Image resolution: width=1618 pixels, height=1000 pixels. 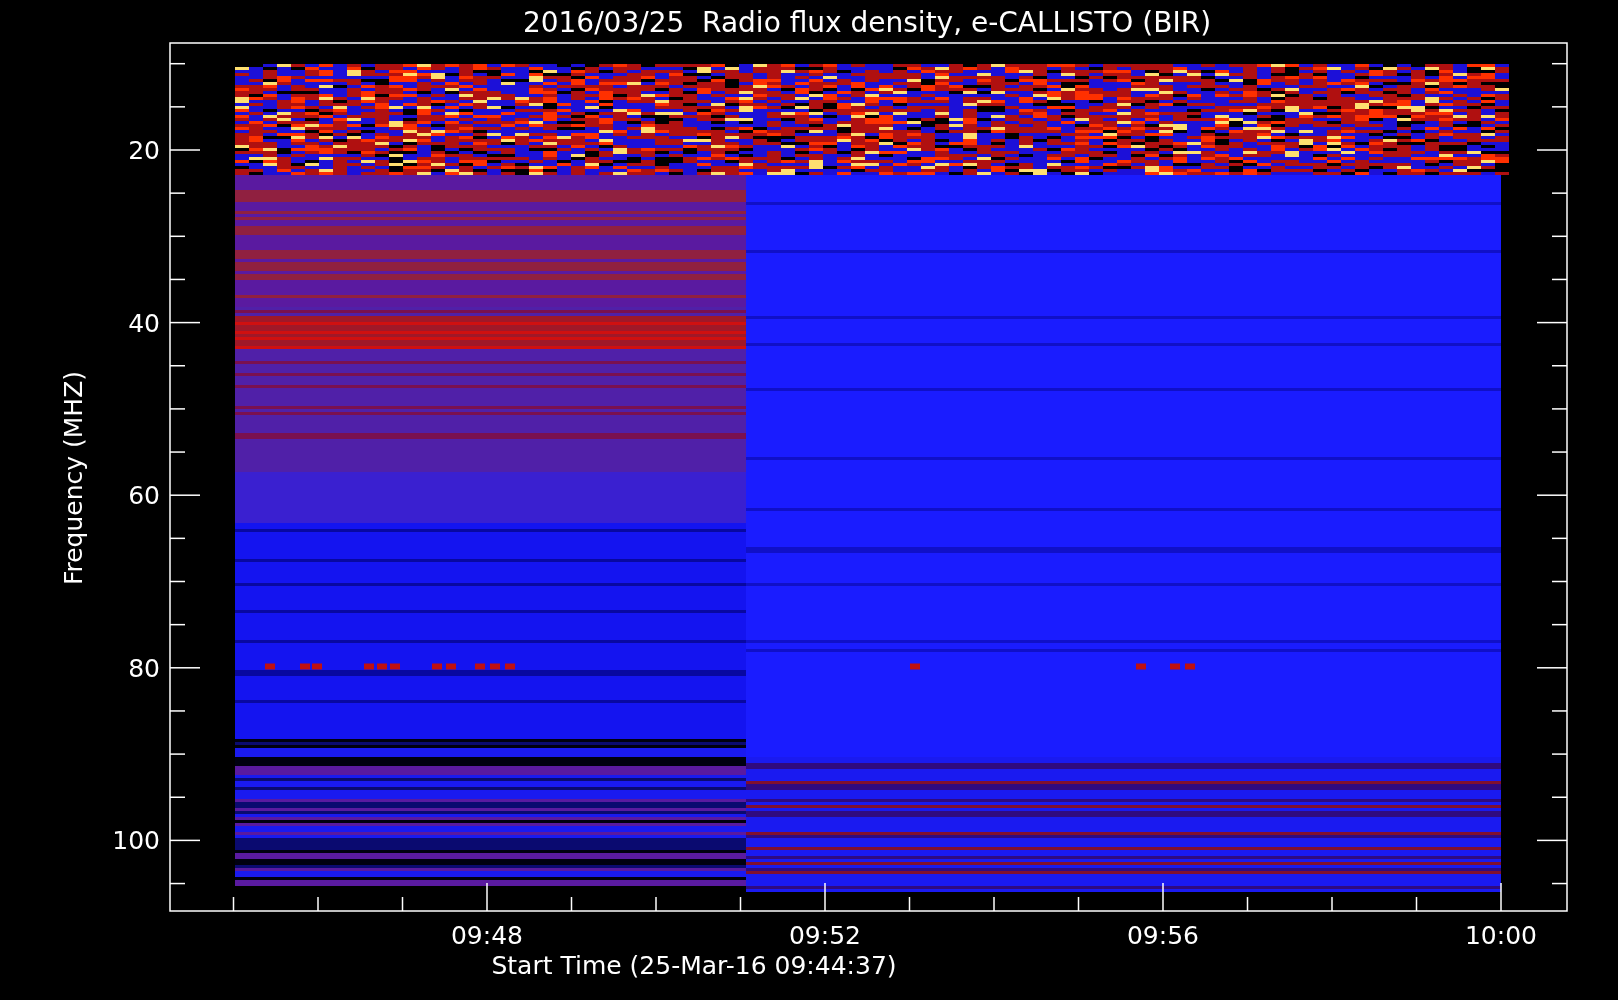 What do you see at coordinates (73, 478) in the screenshot?
I see `axis-label: Frequency (MHZ)` at bounding box center [73, 478].